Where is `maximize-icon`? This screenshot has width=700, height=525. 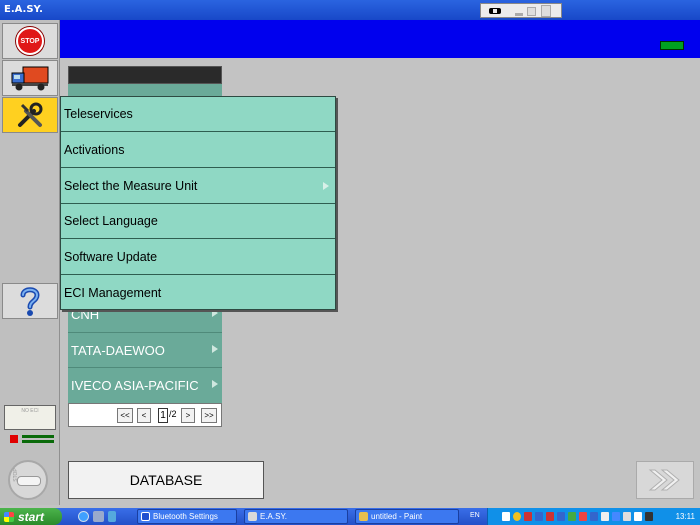 maximize-icon is located at coordinates (531, 11).